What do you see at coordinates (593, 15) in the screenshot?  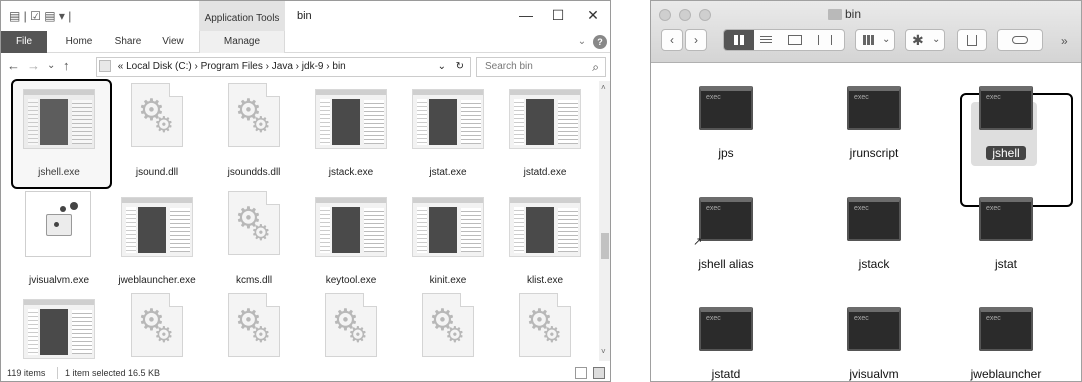 I see `close-button: ✕` at bounding box center [593, 15].